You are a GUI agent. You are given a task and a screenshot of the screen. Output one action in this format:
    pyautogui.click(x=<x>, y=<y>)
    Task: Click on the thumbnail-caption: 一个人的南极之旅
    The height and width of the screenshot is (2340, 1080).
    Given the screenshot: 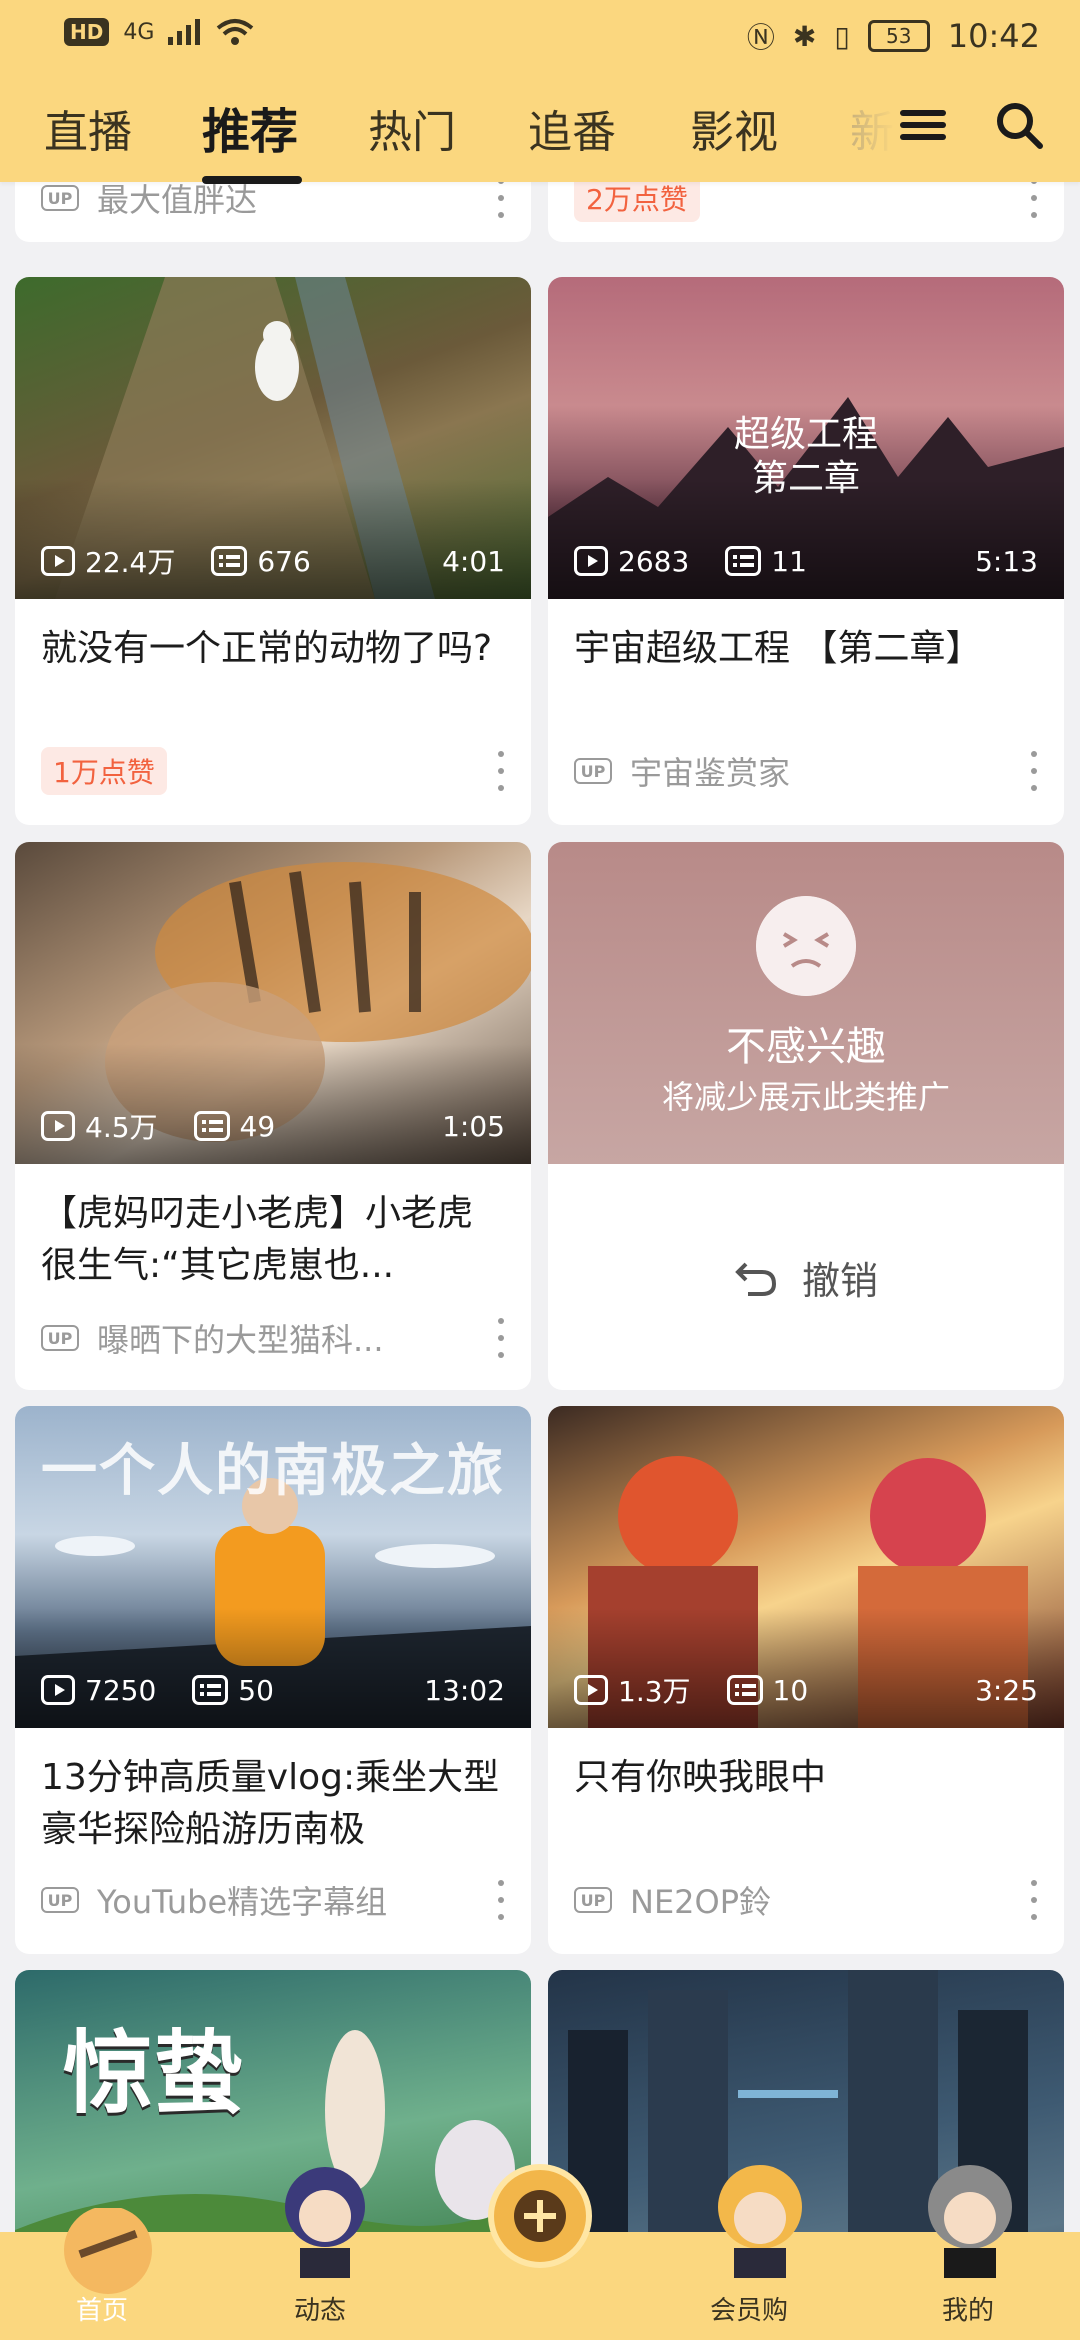 What is the action you would take?
    pyautogui.click(x=273, y=1471)
    